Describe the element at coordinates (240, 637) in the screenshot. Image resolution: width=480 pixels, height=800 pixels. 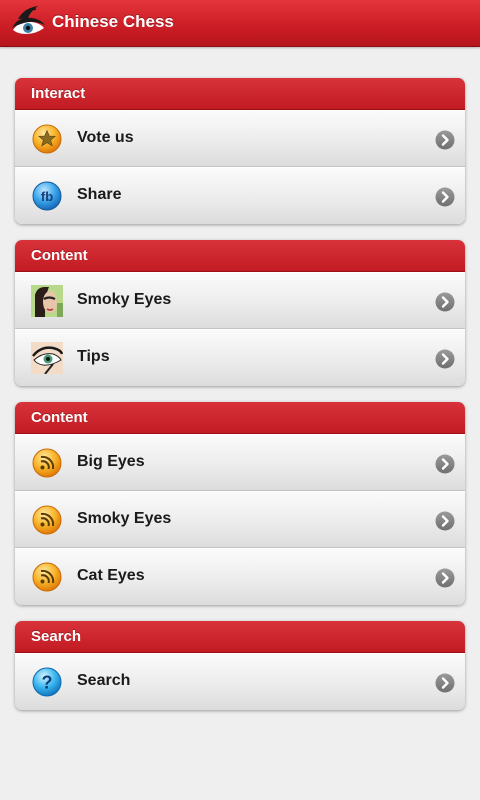
I see `section-header: Search` at that location.